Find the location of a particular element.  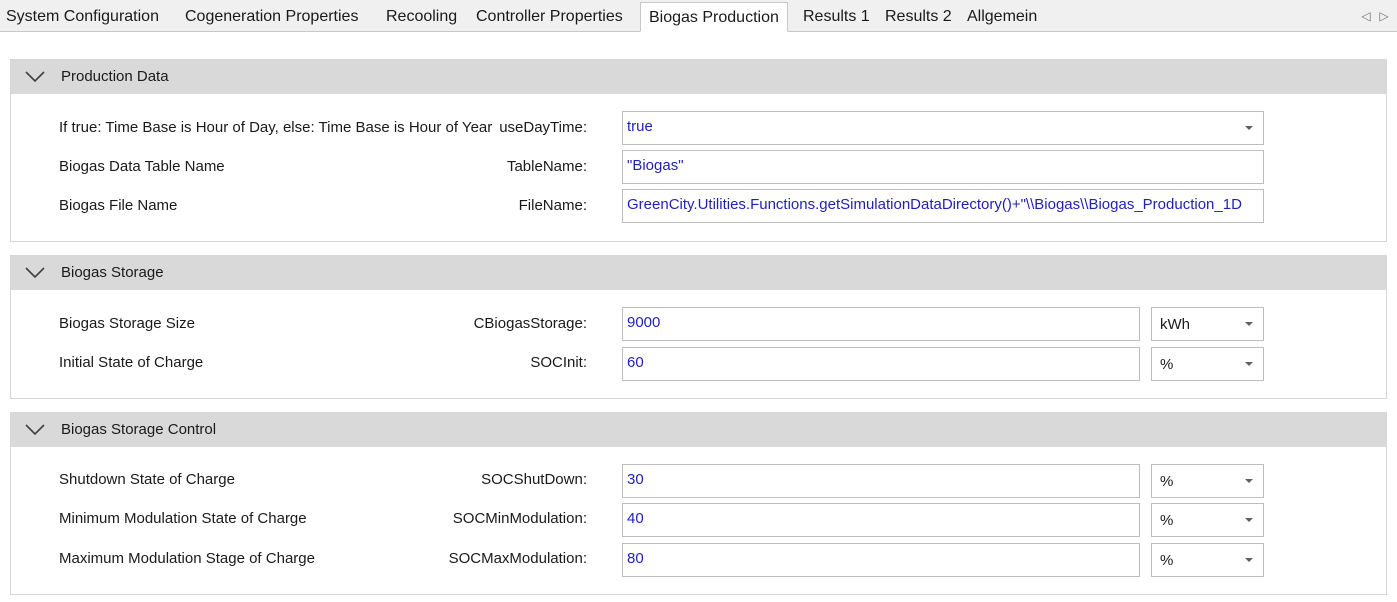

storage-size-input: 9000 is located at coordinates (881, 324).